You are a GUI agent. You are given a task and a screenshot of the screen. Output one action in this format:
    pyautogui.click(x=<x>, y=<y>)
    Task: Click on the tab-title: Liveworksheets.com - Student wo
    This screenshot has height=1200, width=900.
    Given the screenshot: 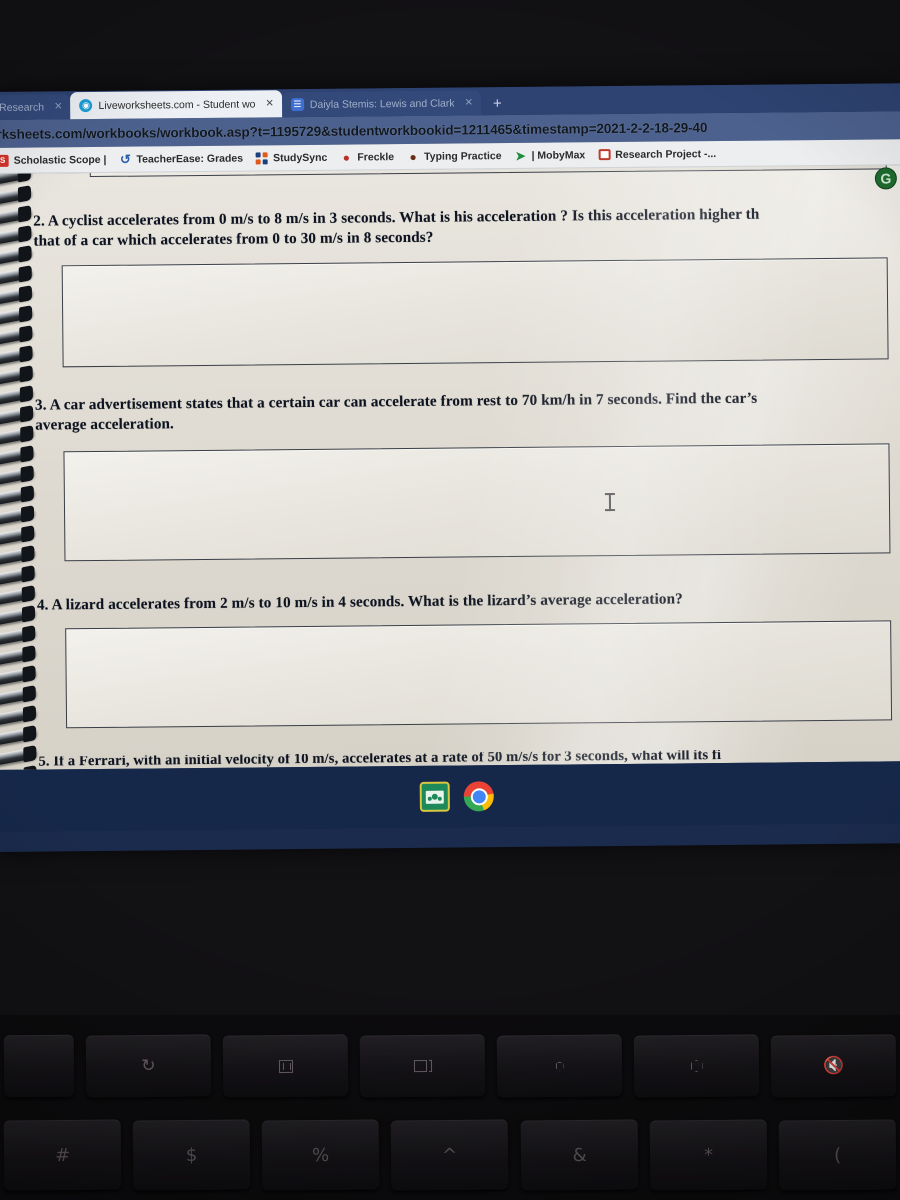 What is the action you would take?
    pyautogui.click(x=177, y=104)
    